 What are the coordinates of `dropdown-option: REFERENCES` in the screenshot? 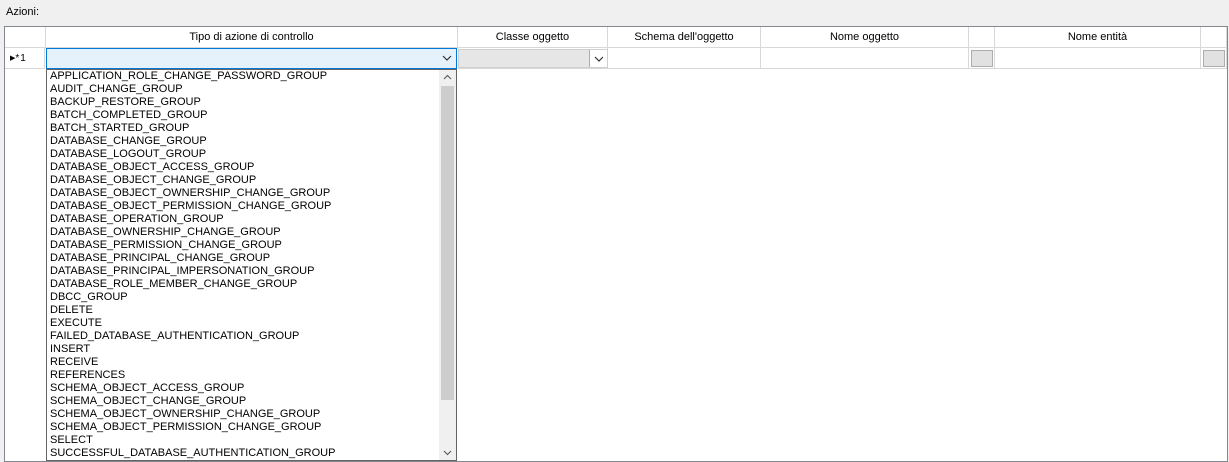 It's located at (244, 375).